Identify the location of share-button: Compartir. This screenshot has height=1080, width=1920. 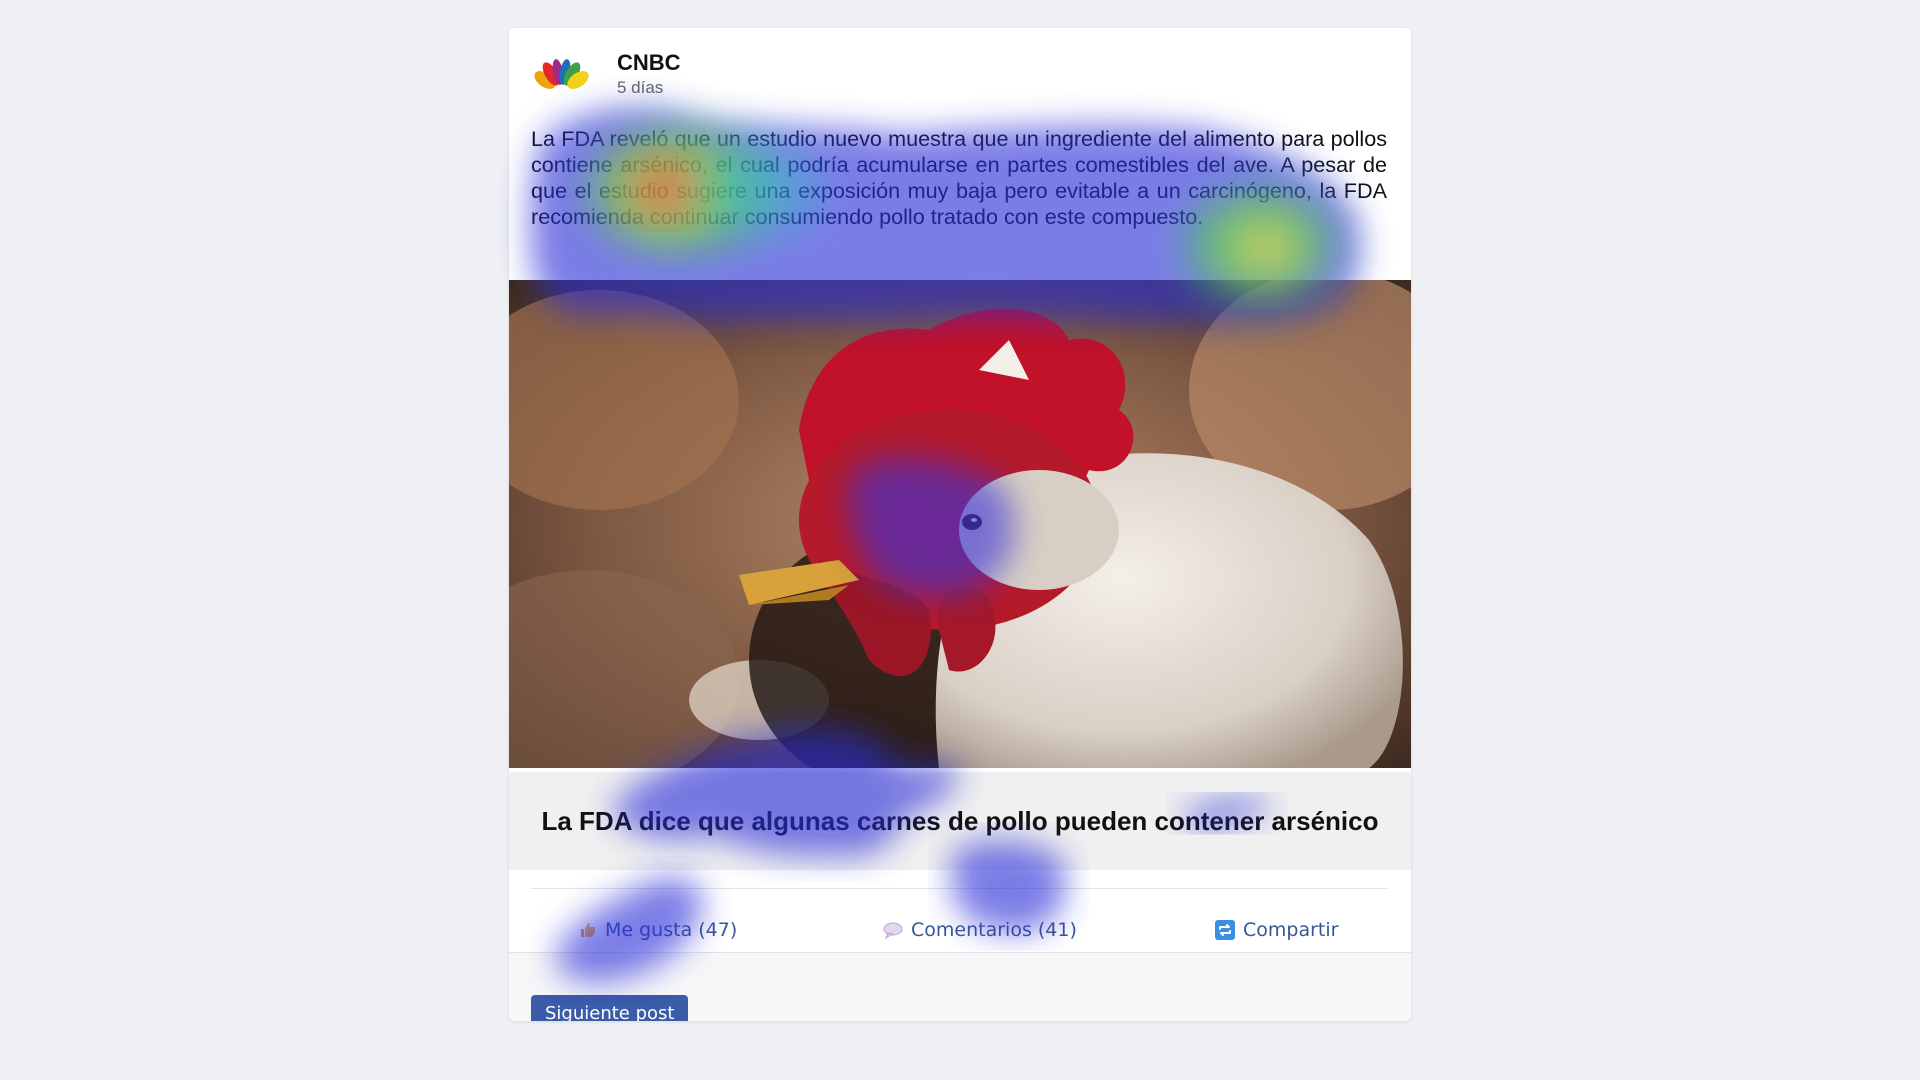
(1276, 930).